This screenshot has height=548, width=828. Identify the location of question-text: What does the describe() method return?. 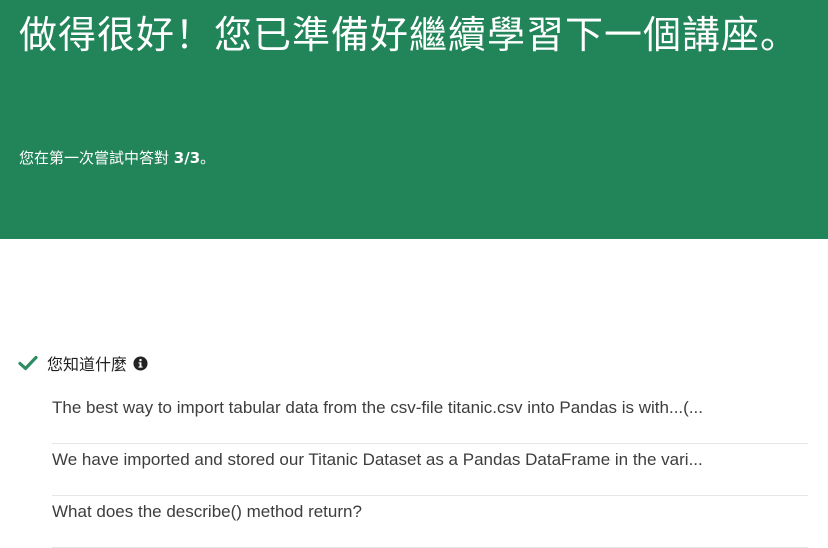
(430, 510).